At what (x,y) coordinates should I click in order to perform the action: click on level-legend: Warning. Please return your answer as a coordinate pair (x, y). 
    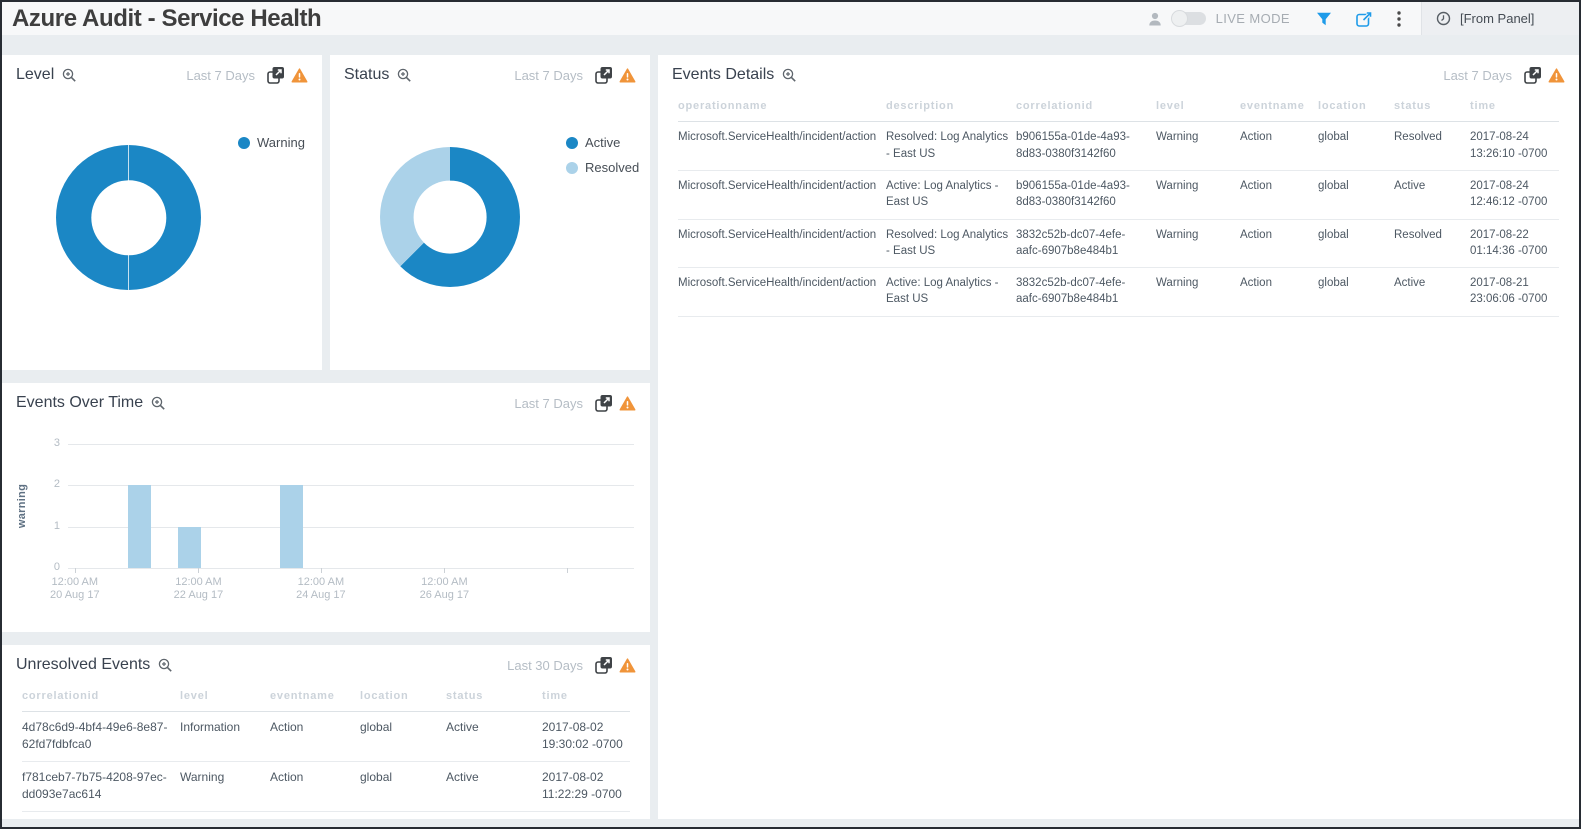
    Looking at the image, I should click on (271, 142).